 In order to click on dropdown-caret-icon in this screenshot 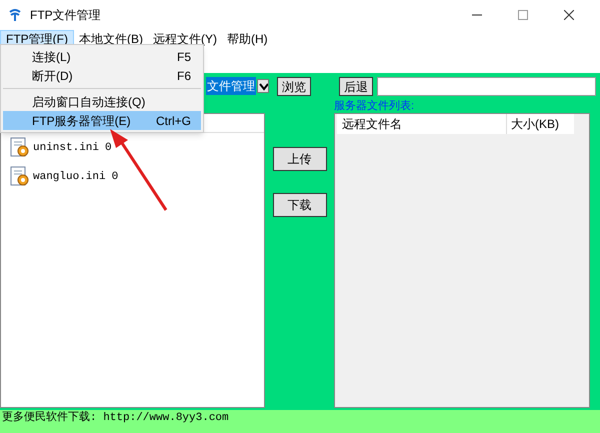, I will do `click(263, 86)`.